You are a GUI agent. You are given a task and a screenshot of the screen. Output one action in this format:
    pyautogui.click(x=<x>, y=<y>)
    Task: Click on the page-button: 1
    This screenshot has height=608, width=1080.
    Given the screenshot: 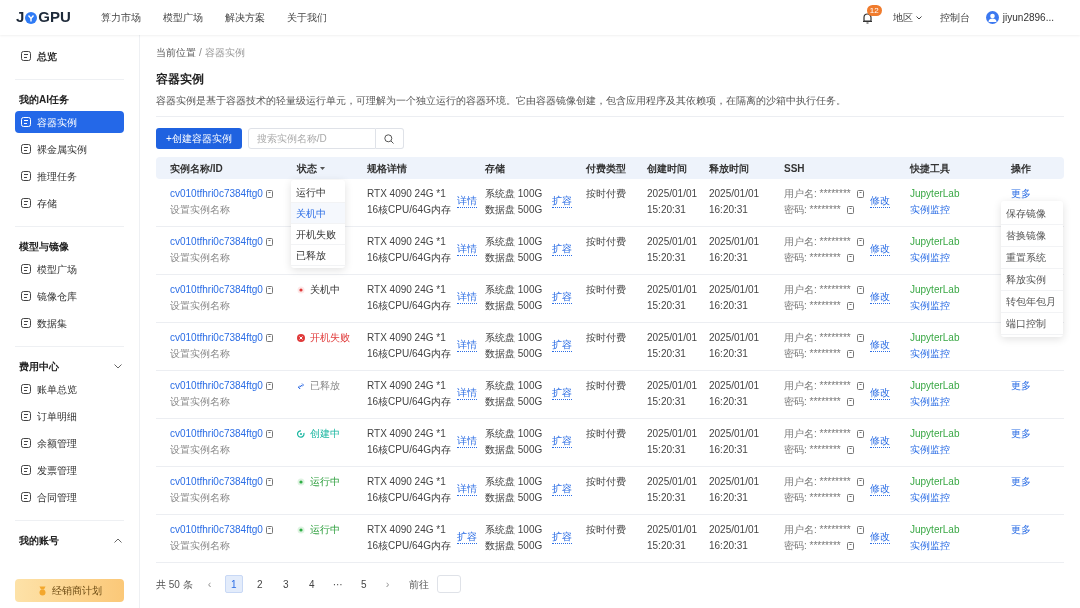 What is the action you would take?
    pyautogui.click(x=233, y=584)
    